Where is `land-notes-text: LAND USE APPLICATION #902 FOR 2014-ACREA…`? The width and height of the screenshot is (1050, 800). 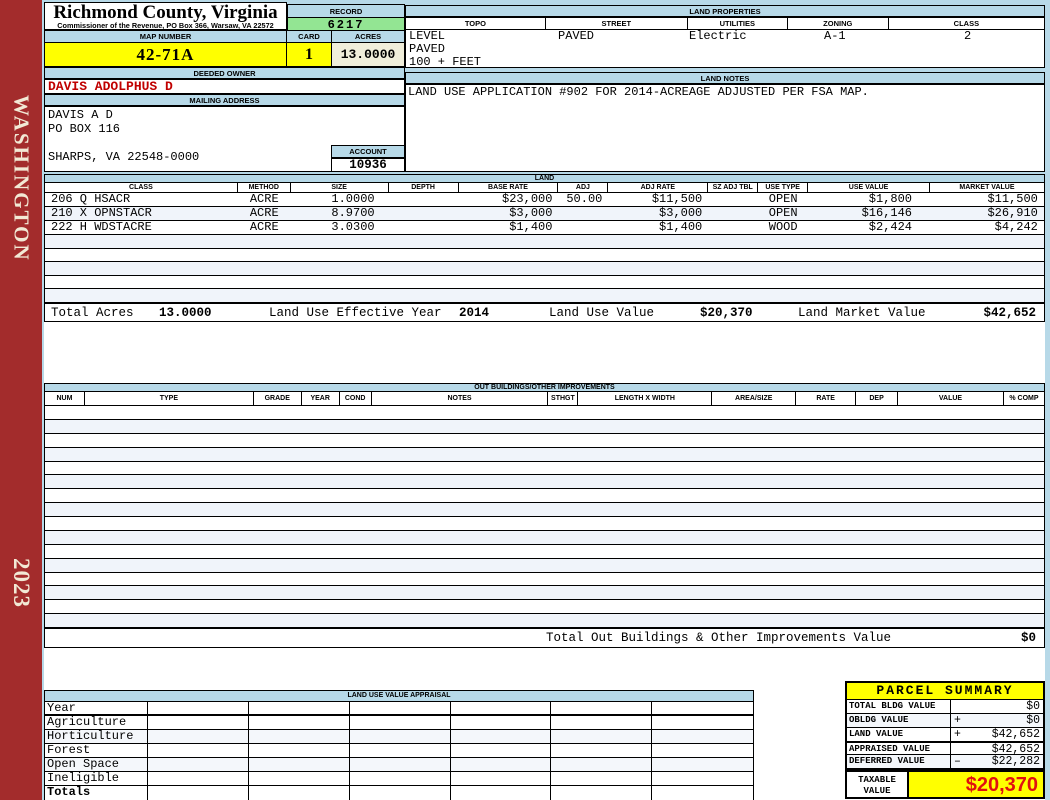 land-notes-text: LAND USE APPLICATION #902 FOR 2014-ACREA… is located at coordinates (725, 128).